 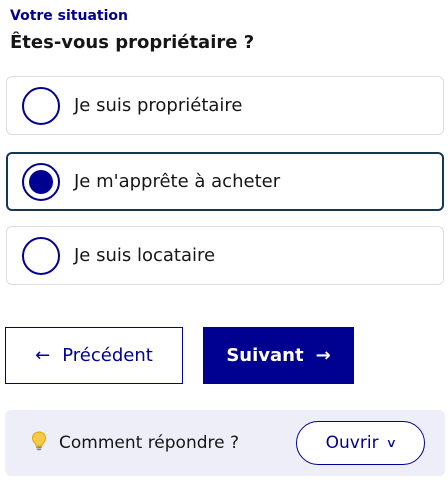 I want to click on option-proprietaire: Je suis propriétaire, so click(x=225, y=105).